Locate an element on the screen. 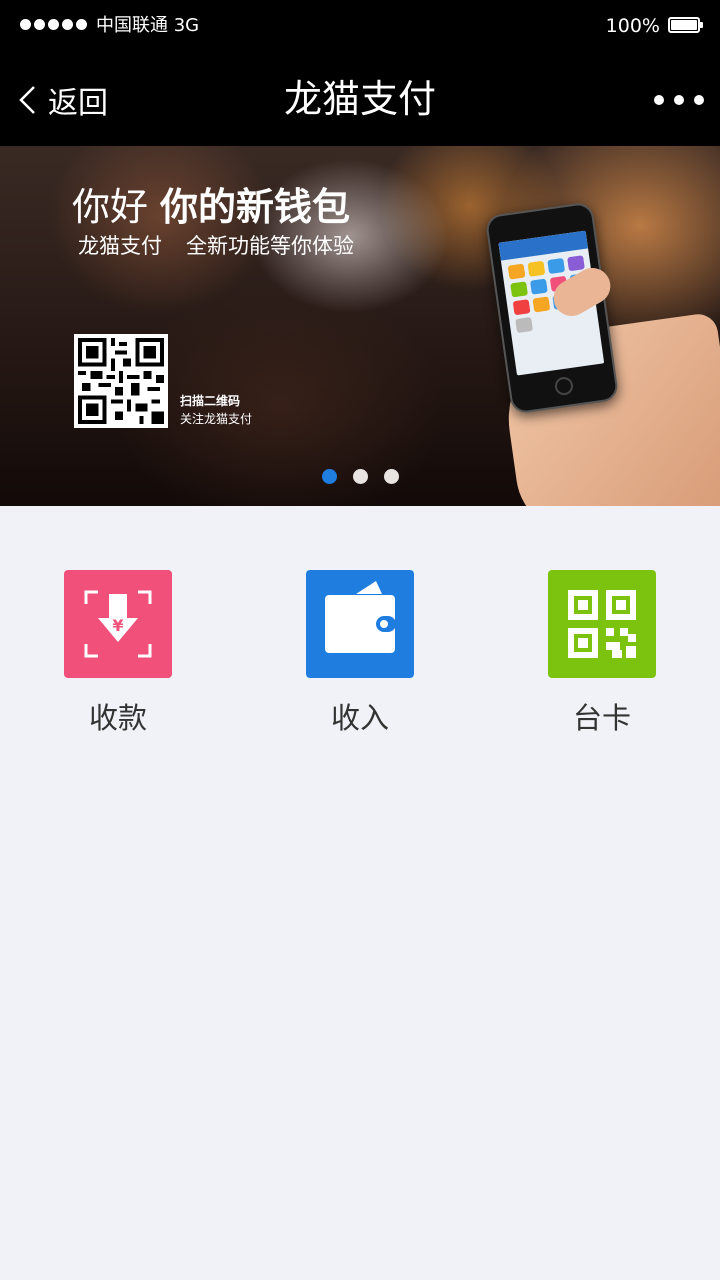  phone-in-hand-image is located at coordinates (595, 351).